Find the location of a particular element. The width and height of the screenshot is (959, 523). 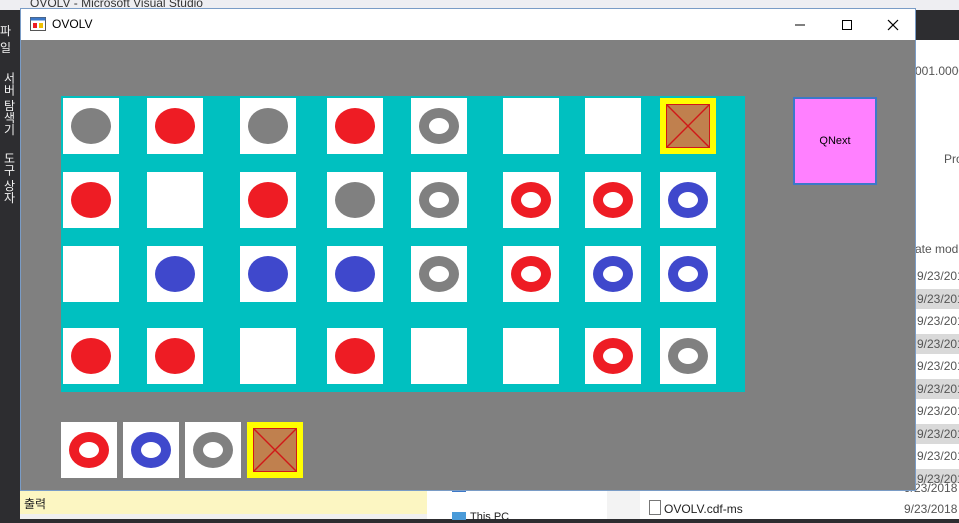

vs-menu-file: 파일 is located at coordinates (10, 39).